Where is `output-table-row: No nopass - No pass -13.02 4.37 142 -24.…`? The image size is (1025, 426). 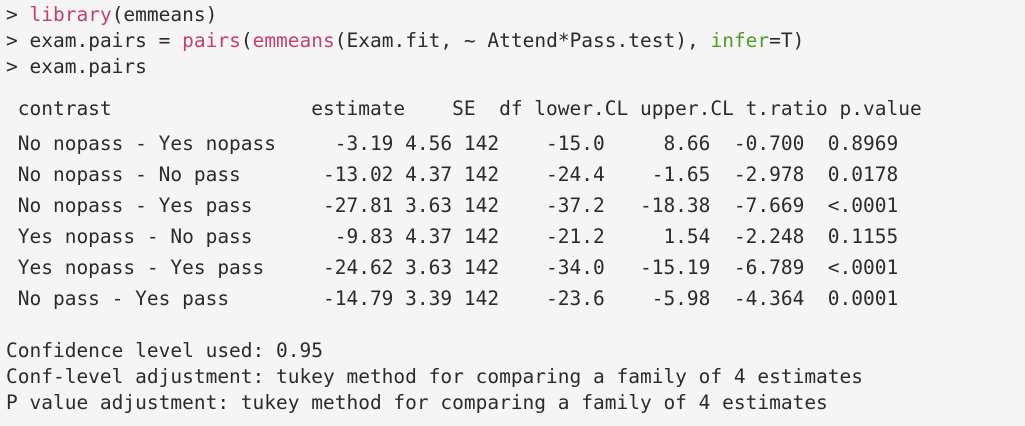
output-table-row: No nopass - No pass -13.02 4.37 142 -24.… is located at coordinates (452, 174).